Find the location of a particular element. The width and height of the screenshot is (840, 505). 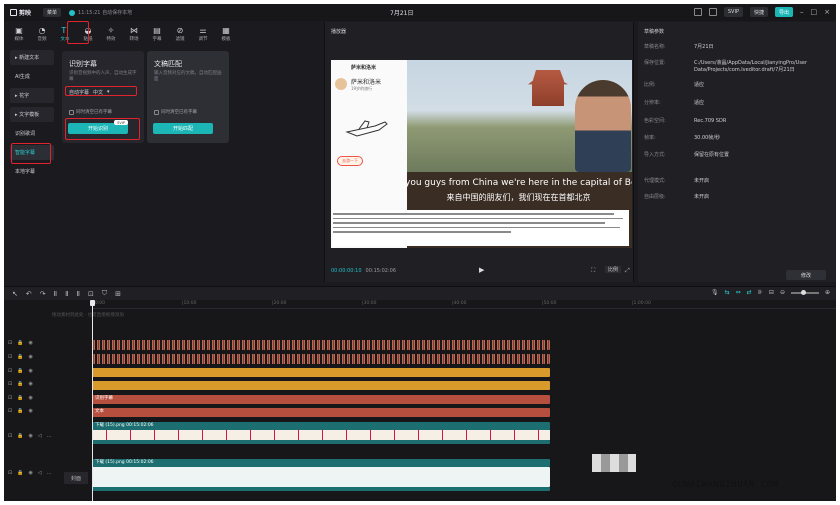

sidebar-item-3: ▸ 文字模板 is located at coordinates (32, 114).